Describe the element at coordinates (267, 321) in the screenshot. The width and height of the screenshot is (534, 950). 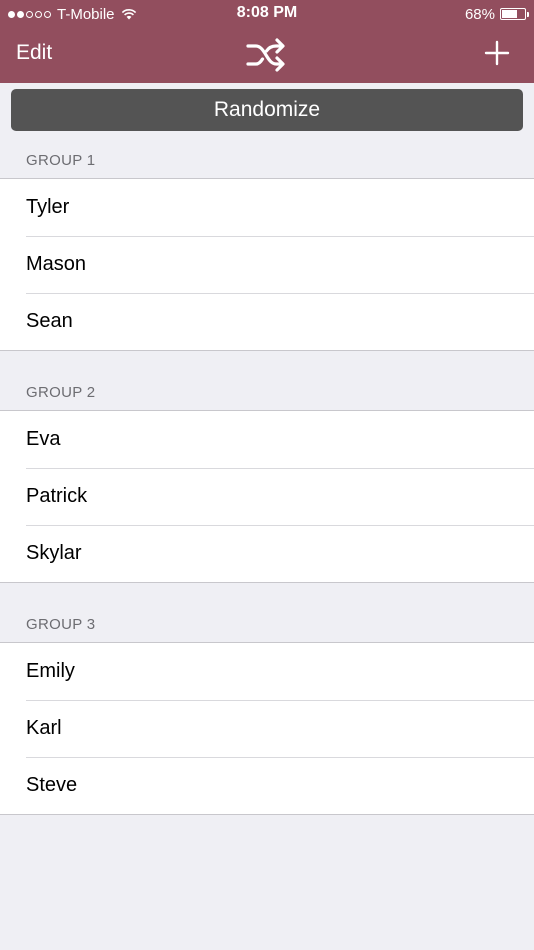
I see `list-item: Sean` at that location.